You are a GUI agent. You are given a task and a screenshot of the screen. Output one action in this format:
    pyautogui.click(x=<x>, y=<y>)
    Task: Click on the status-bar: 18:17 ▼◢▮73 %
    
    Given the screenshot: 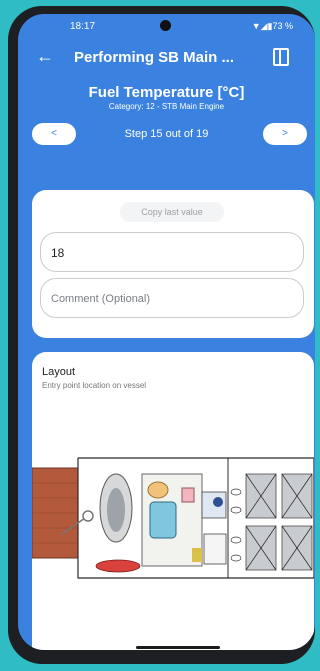 What is the action you would take?
    pyautogui.click(x=166, y=26)
    